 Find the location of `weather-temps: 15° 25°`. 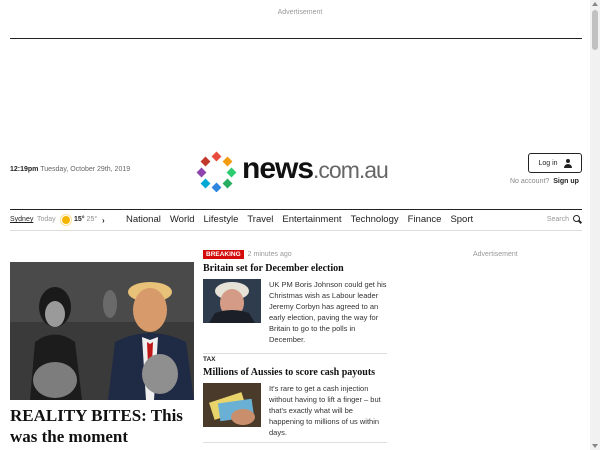

weather-temps: 15° 25° is located at coordinates (85, 219).